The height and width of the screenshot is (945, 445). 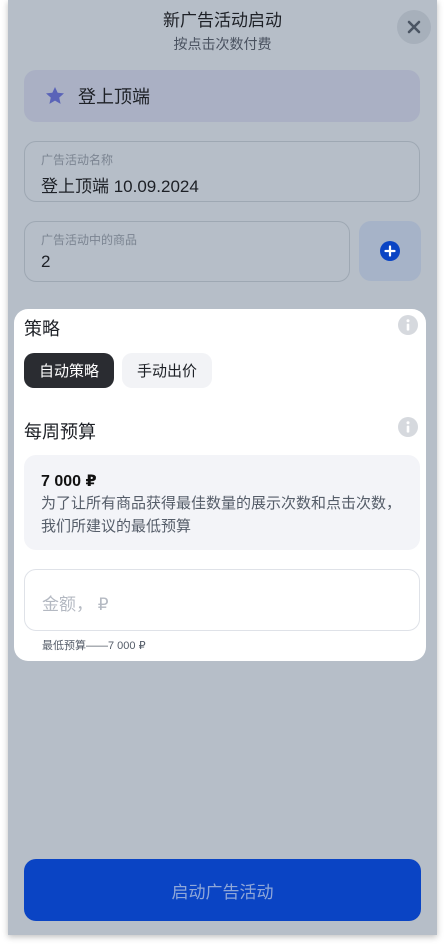 I want to click on products-value: 2, so click(x=46, y=261).